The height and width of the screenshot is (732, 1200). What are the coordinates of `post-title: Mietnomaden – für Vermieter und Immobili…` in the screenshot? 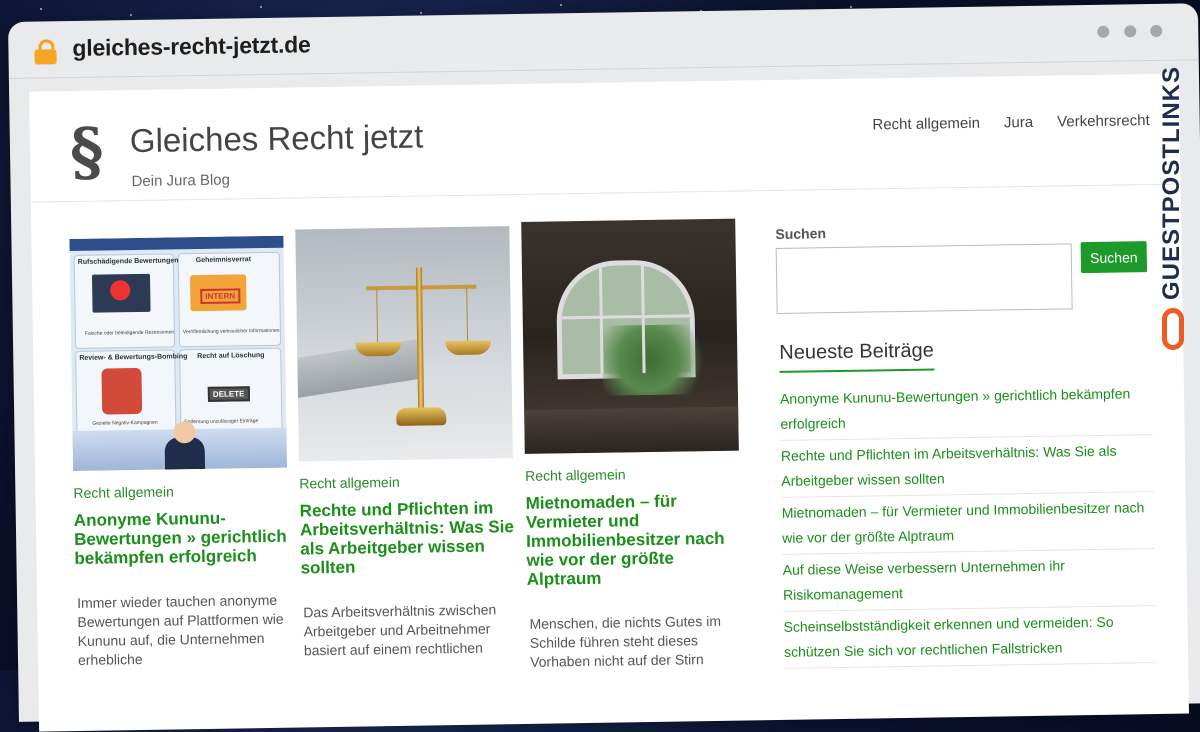 It's located at (632, 540).